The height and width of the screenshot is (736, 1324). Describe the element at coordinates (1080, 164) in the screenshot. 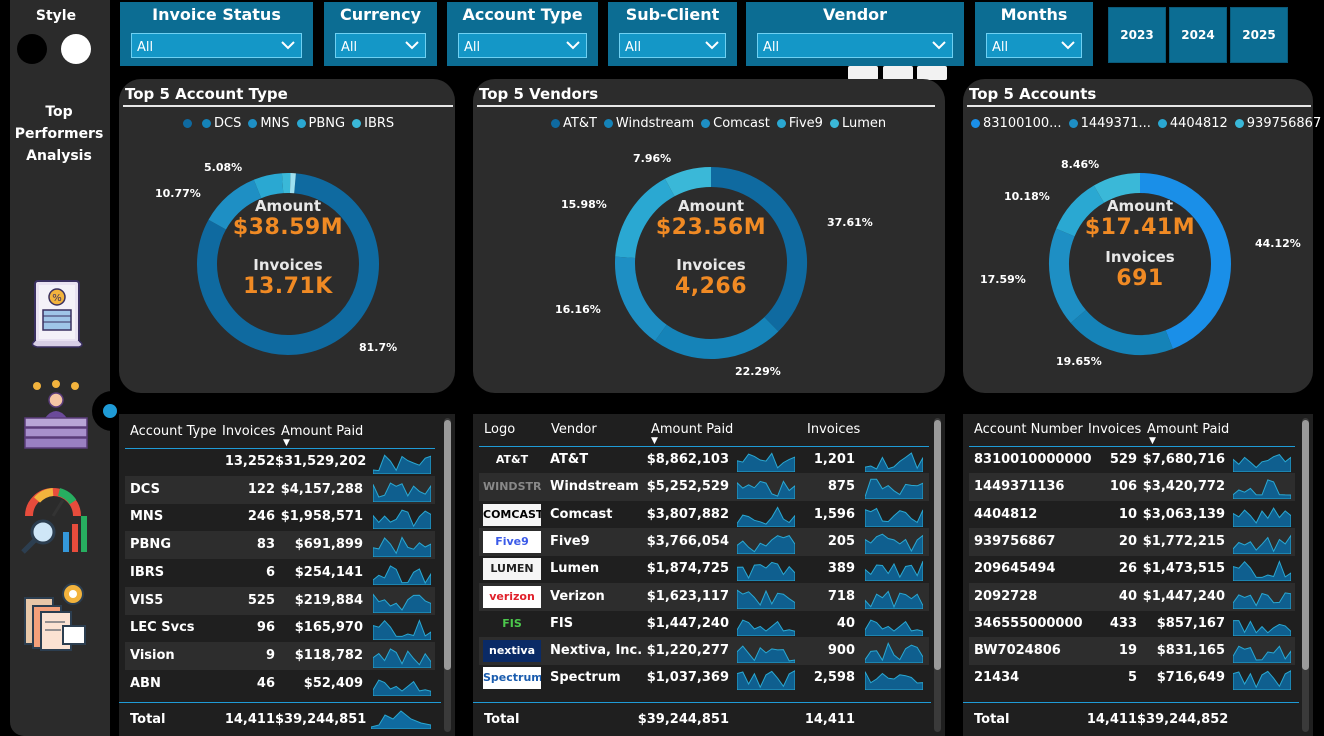

I see `donut-data-label: 8.46%` at that location.